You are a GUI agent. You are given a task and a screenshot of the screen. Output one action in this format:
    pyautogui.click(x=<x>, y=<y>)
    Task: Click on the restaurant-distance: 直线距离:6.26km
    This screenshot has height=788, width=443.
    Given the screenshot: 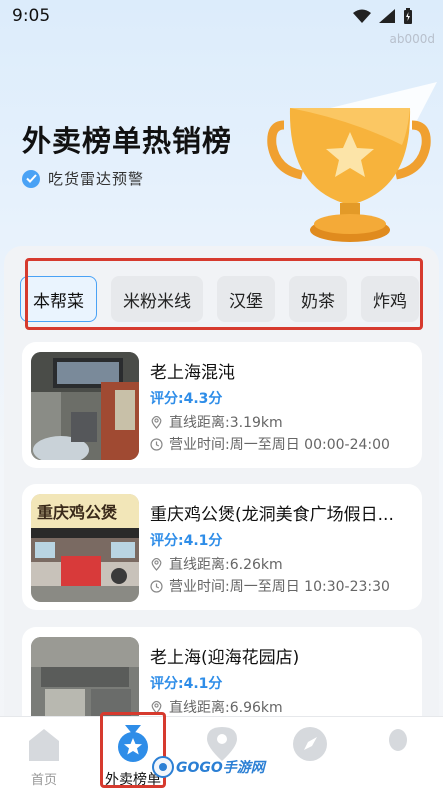 What is the action you would take?
    pyautogui.click(x=216, y=564)
    